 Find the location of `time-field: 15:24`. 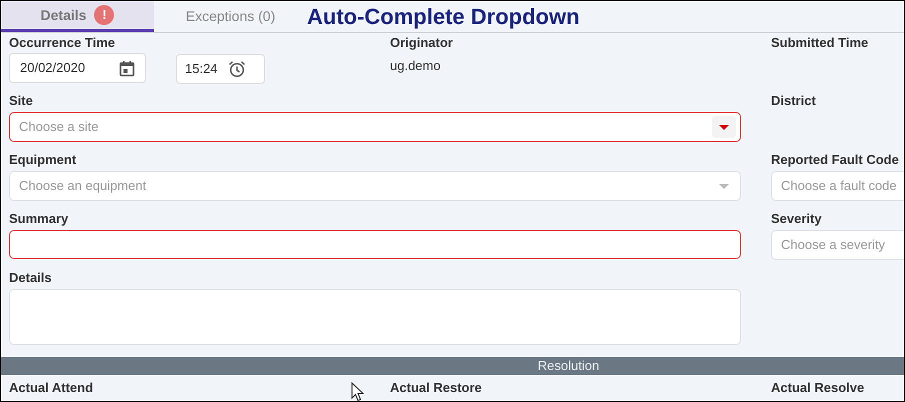

time-field: 15:24 is located at coordinates (220, 69).